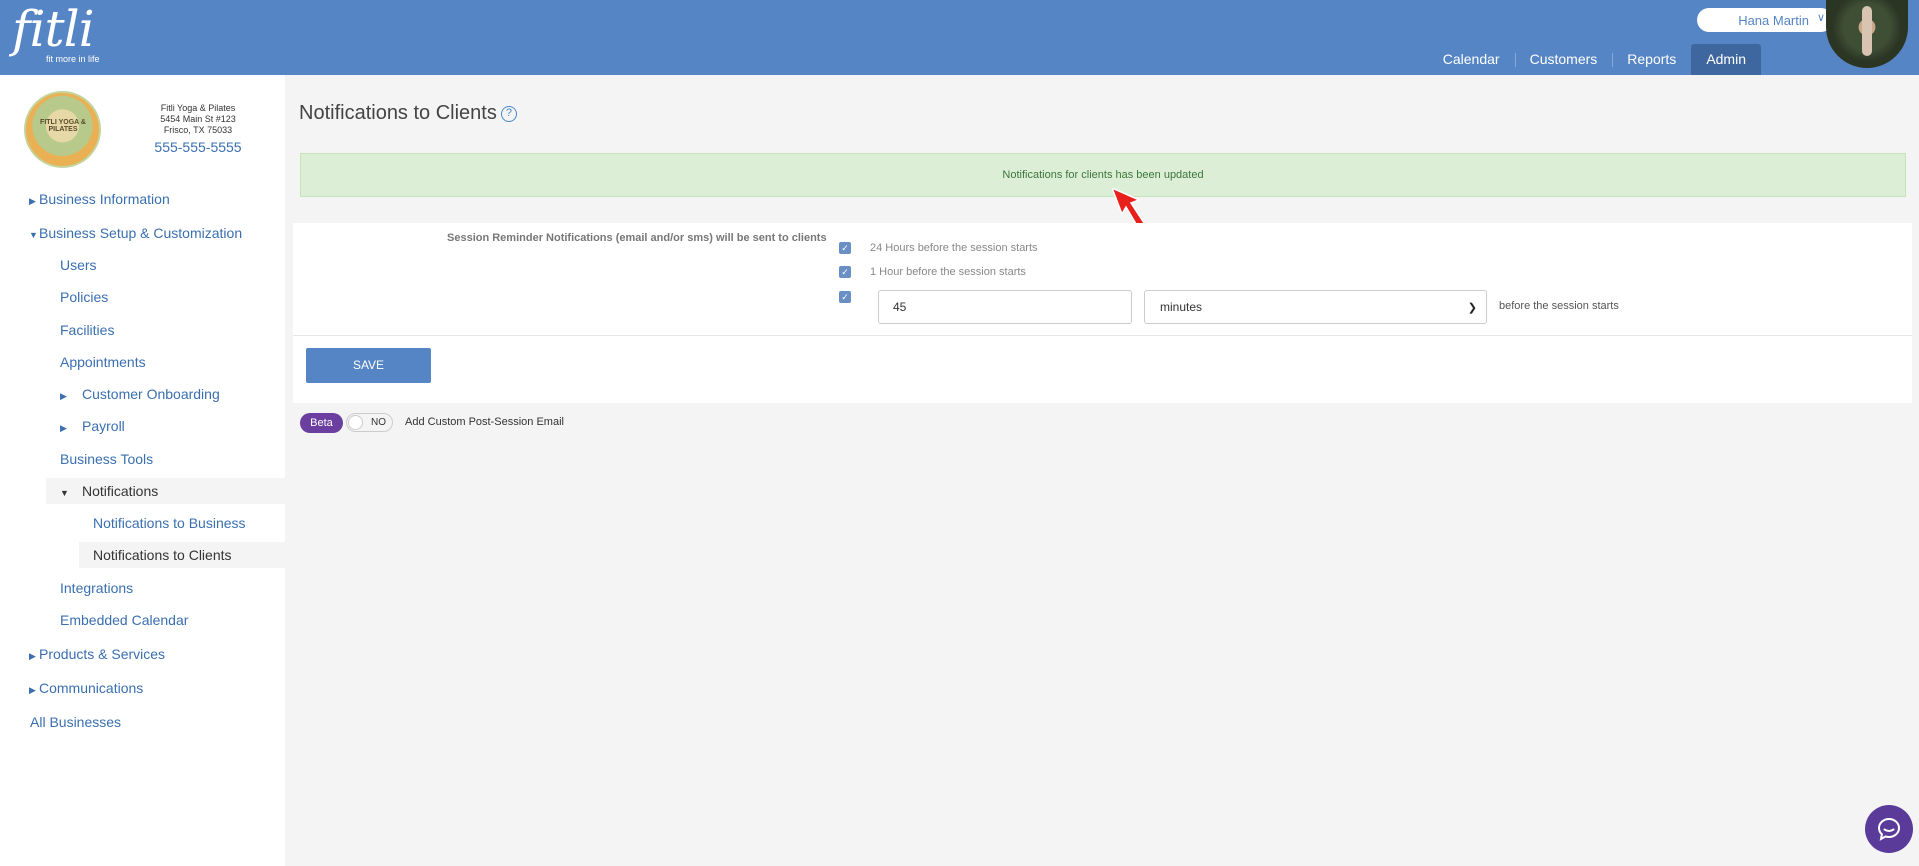 The image size is (1919, 866). Describe the element at coordinates (845, 297) in the screenshot. I see `checkbox-custom-time: ✓` at that location.